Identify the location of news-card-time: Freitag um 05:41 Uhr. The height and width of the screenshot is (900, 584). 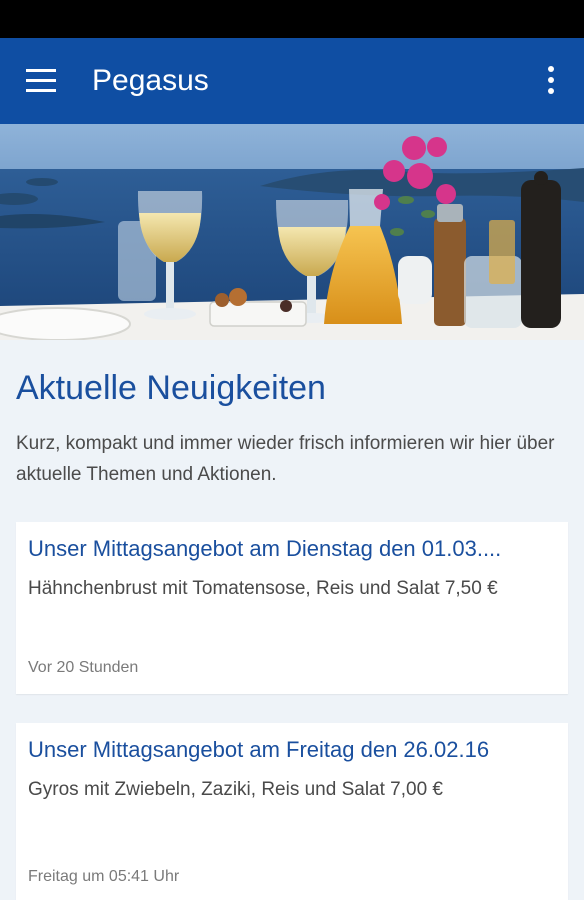
(104, 876).